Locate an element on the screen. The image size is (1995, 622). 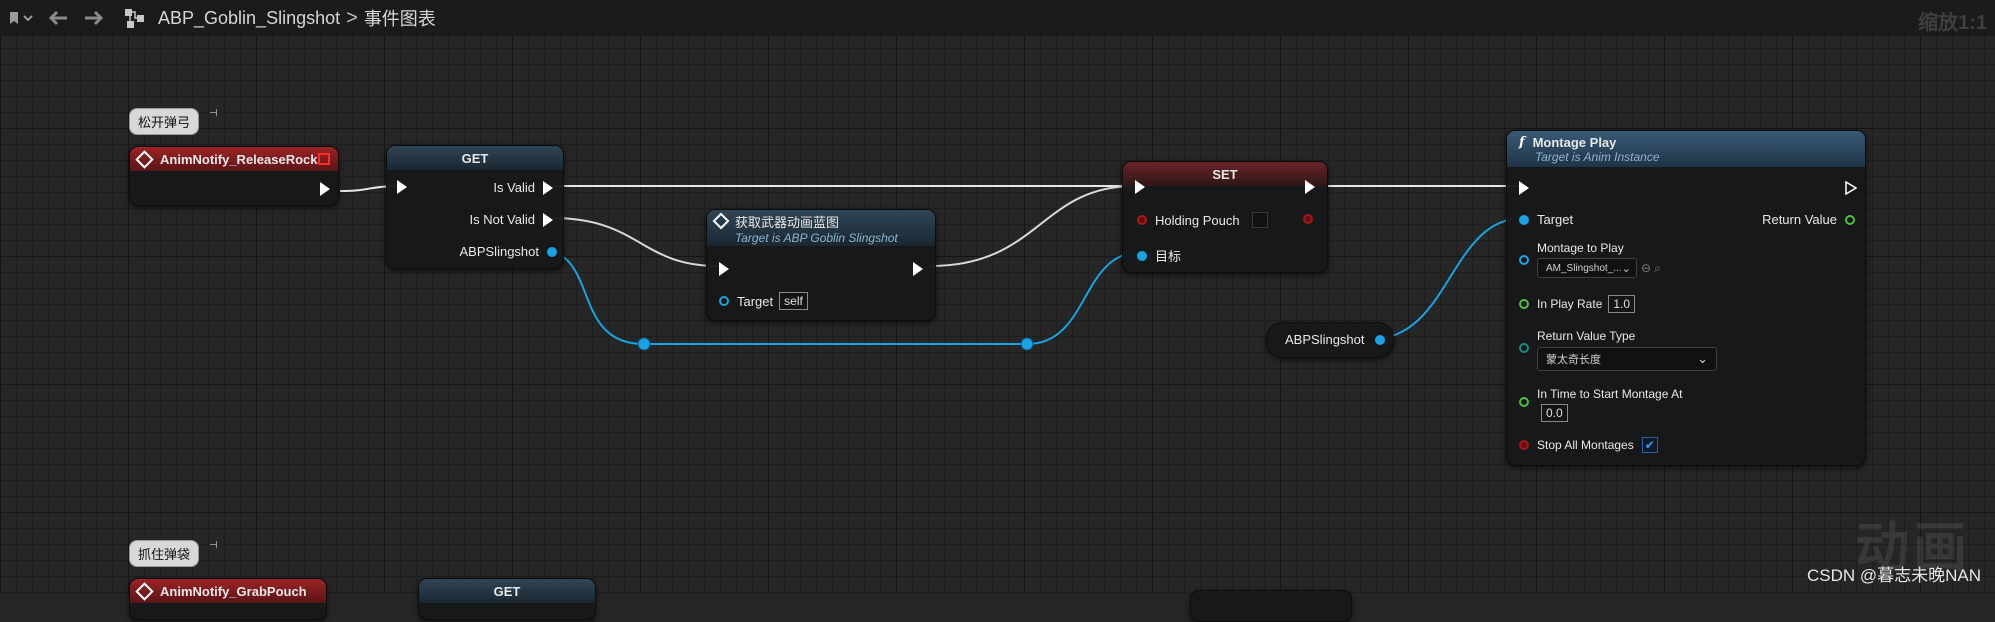
variable-output-pin: ABPSlingshot is located at coordinates (1335, 339).